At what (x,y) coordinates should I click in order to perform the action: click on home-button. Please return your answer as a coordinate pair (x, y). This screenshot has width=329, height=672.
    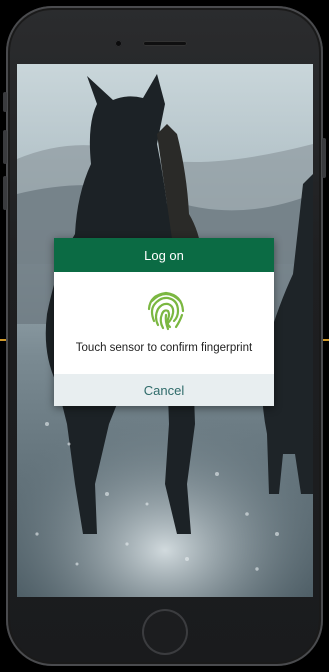
    Looking at the image, I should click on (165, 632).